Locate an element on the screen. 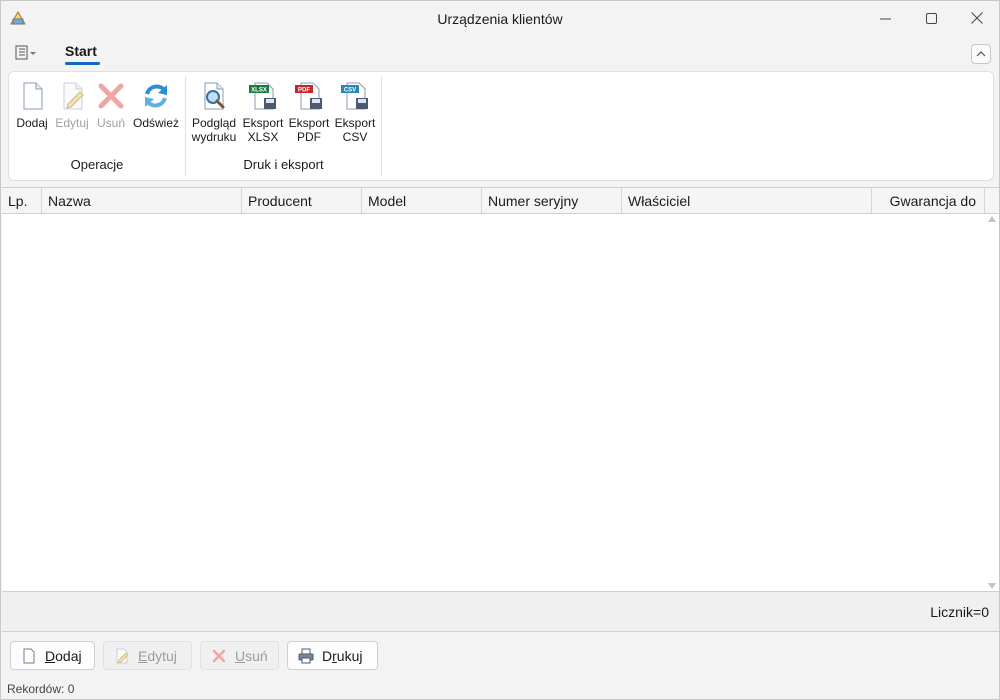  refresh-icon is located at coordinates (156, 96).